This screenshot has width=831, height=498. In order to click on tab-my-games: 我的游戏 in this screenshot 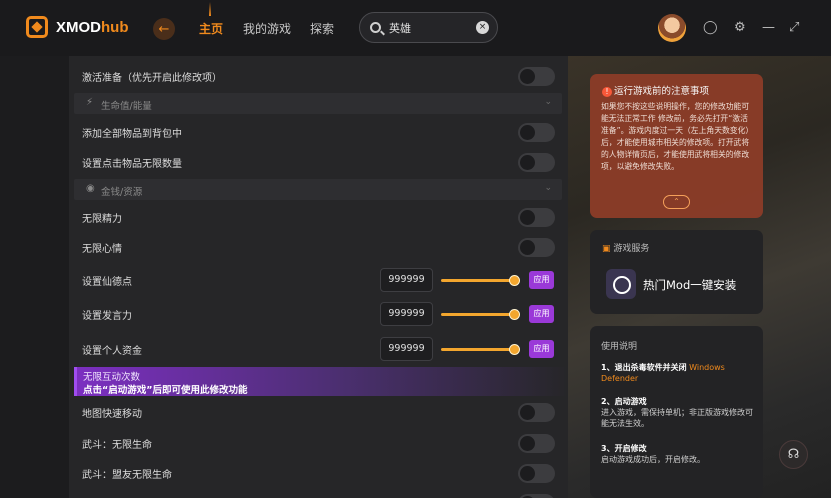, I will do `click(267, 28)`.